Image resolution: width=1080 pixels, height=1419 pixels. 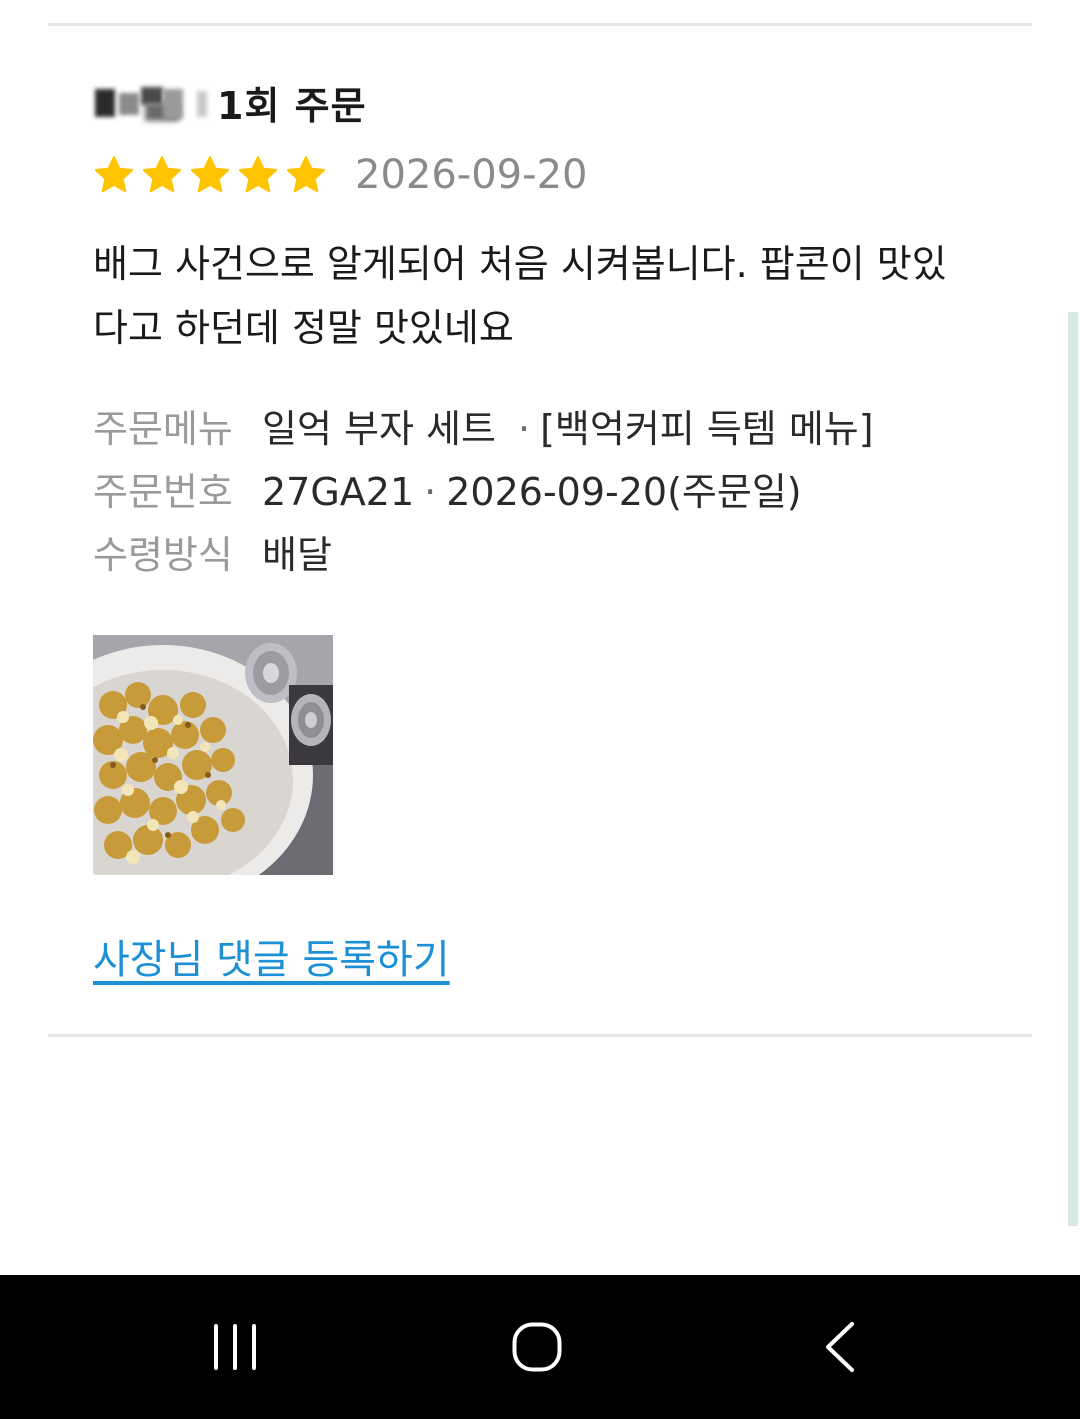 What do you see at coordinates (1073, 769) in the screenshot?
I see `scroll-indicator` at bounding box center [1073, 769].